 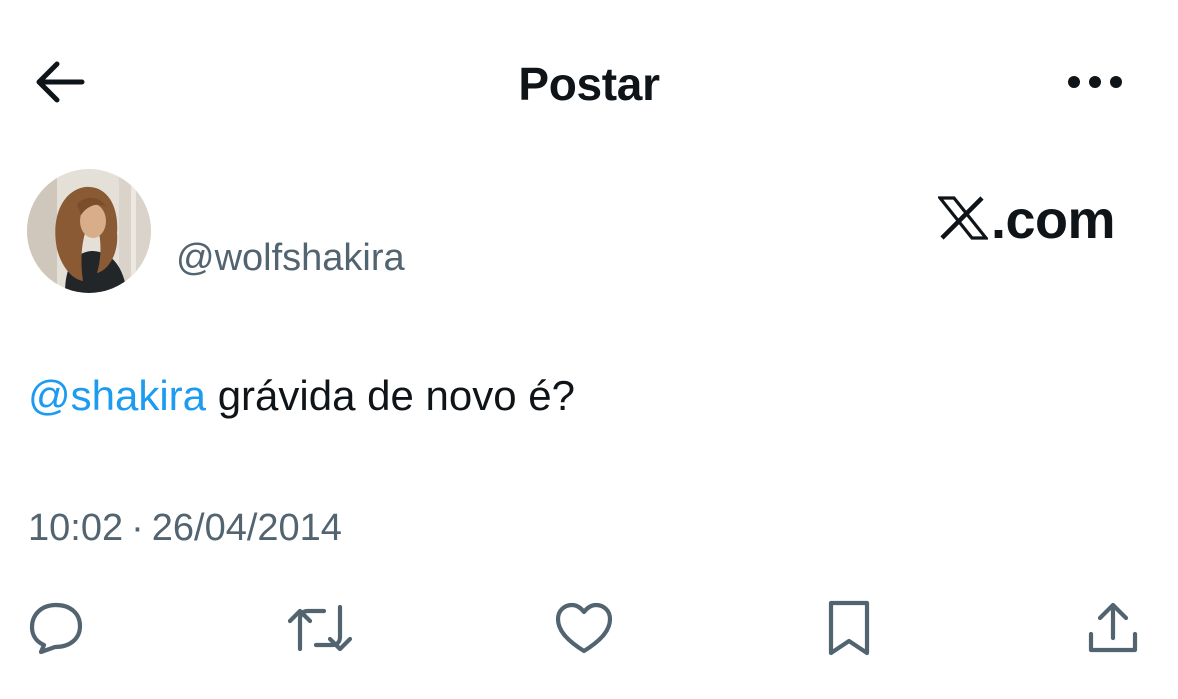 I want to click on share-button, so click(x=1113, y=628).